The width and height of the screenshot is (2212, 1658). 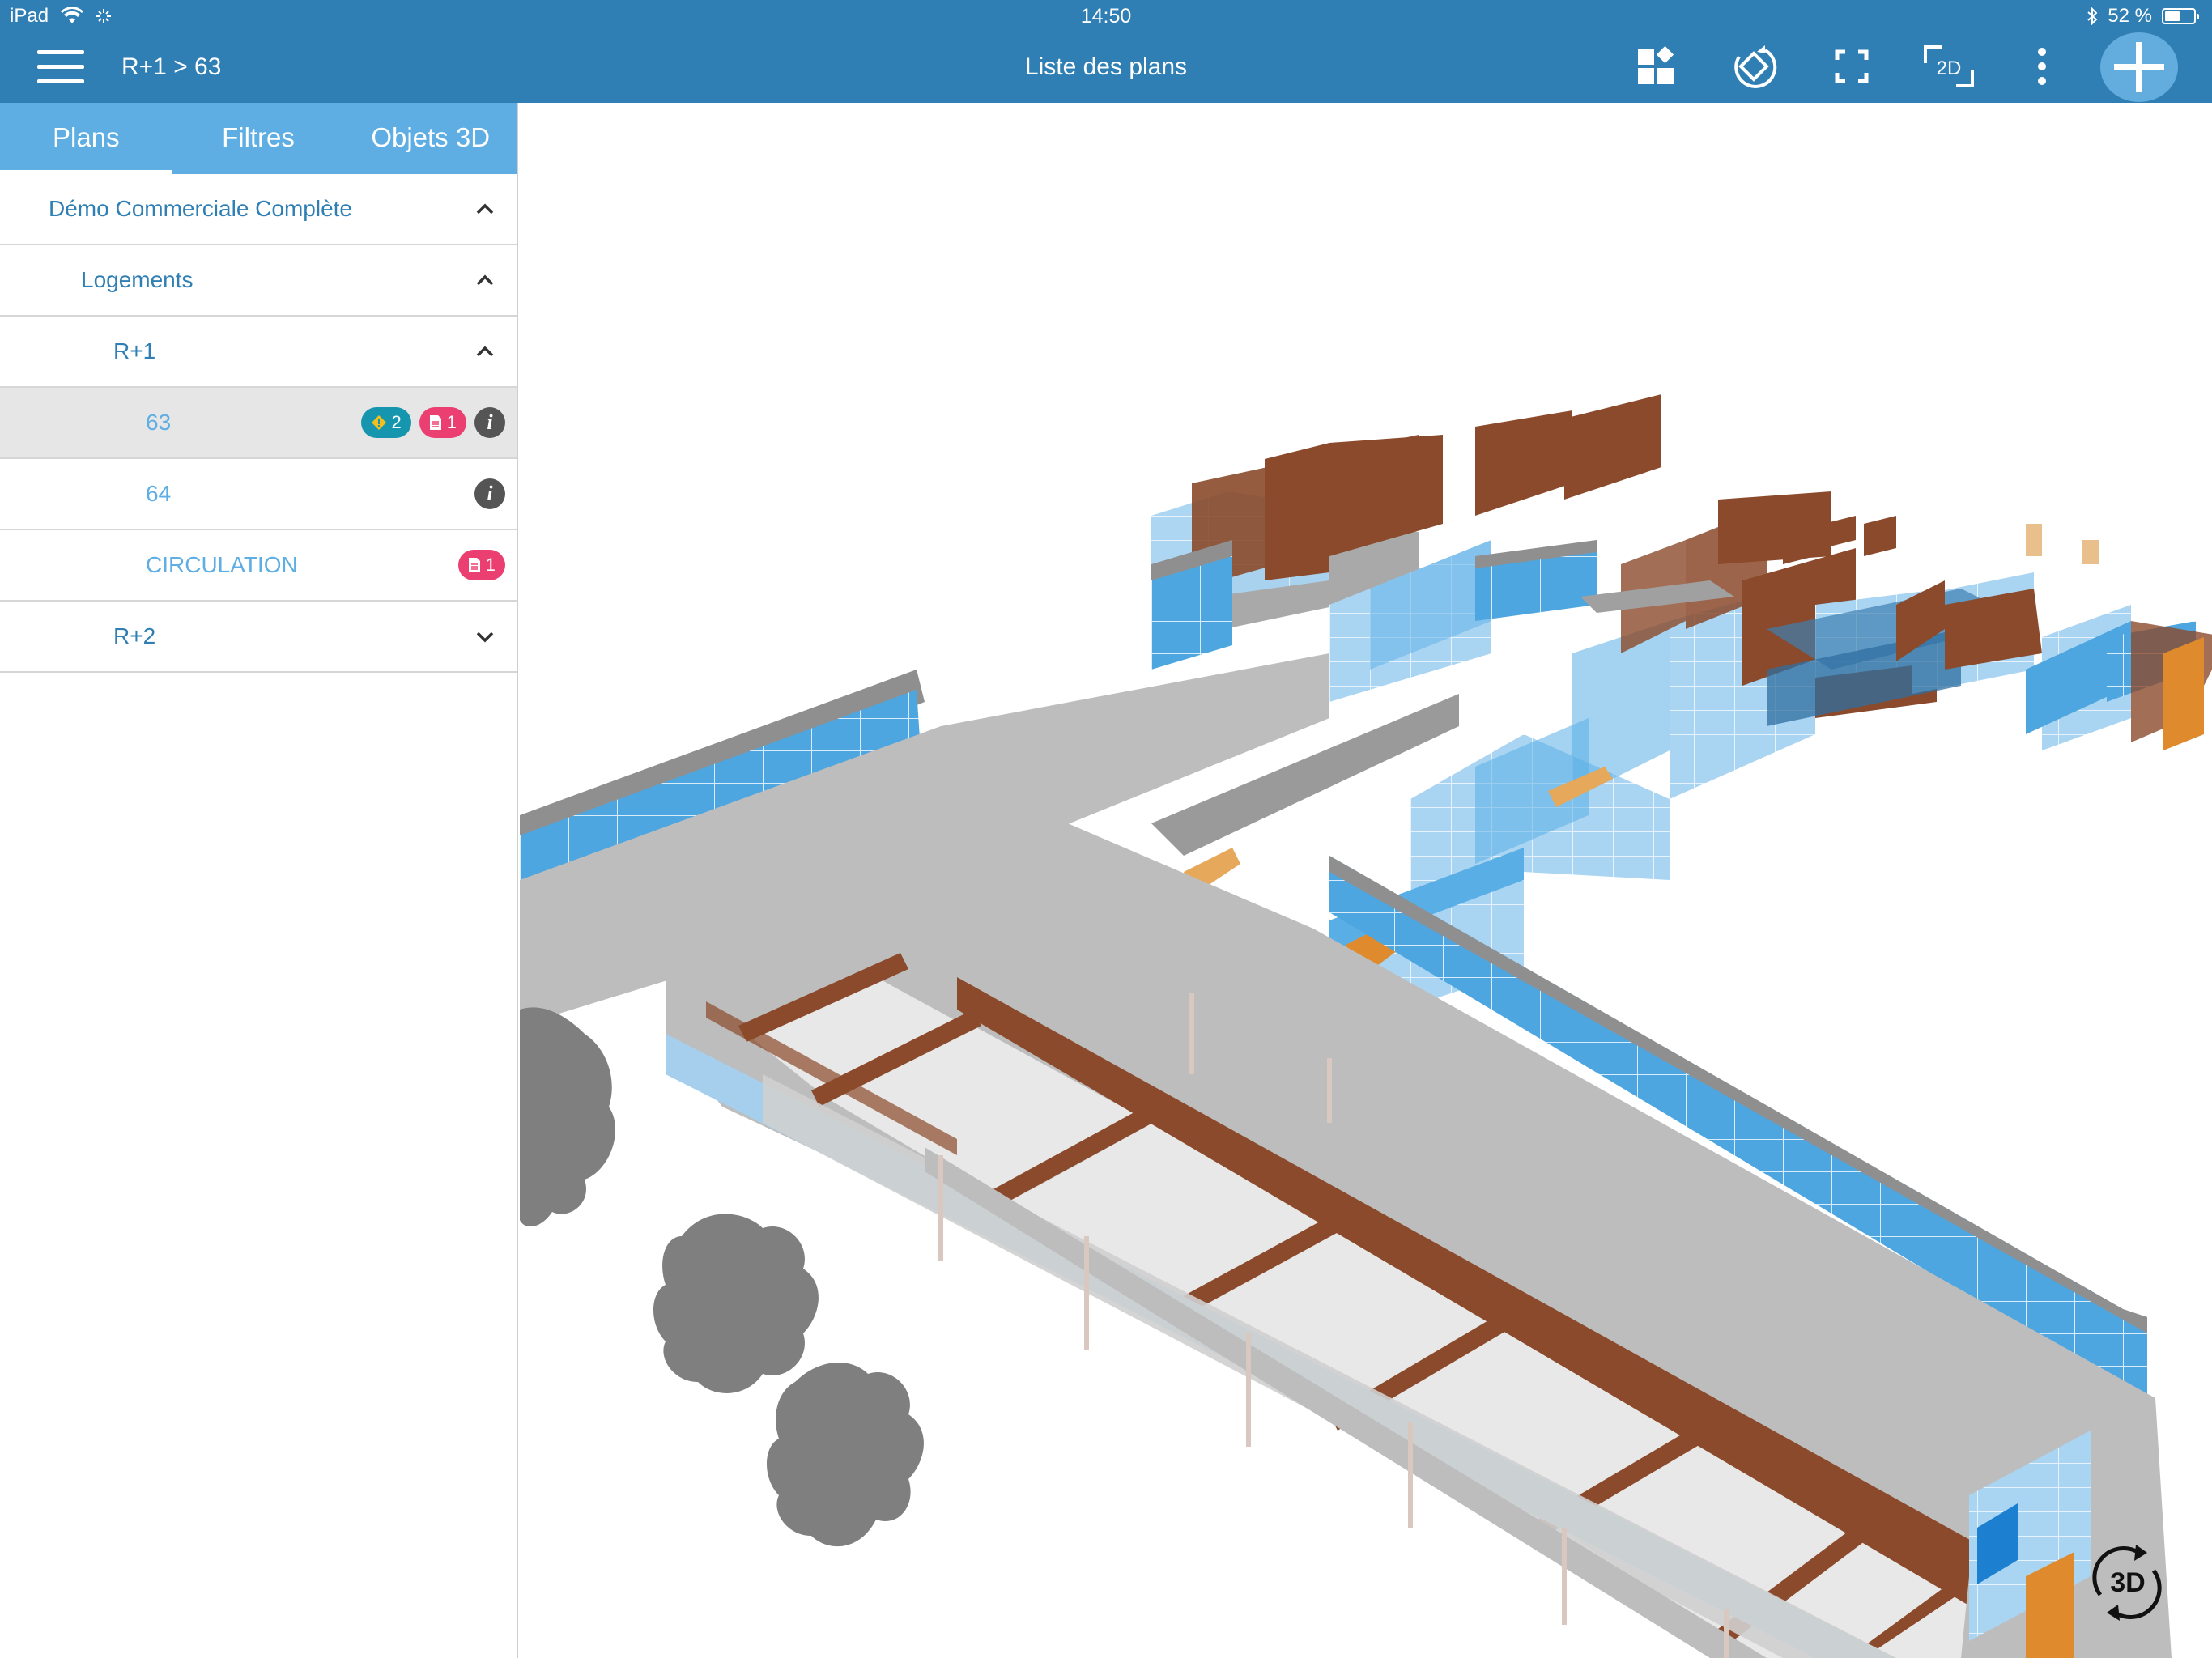 What do you see at coordinates (259, 423) in the screenshot?
I see `tree-item-63: 63 2 1 i` at bounding box center [259, 423].